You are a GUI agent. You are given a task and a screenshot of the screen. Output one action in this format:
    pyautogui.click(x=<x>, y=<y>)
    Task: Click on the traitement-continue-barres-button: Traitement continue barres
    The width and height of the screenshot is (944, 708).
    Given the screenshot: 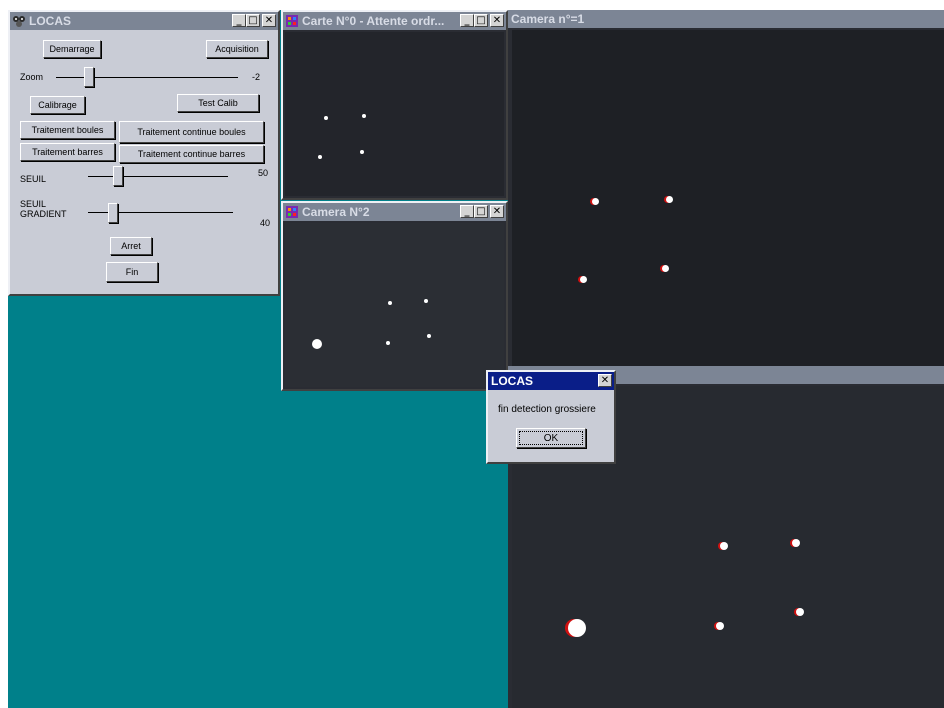 What is the action you would take?
    pyautogui.click(x=191, y=154)
    